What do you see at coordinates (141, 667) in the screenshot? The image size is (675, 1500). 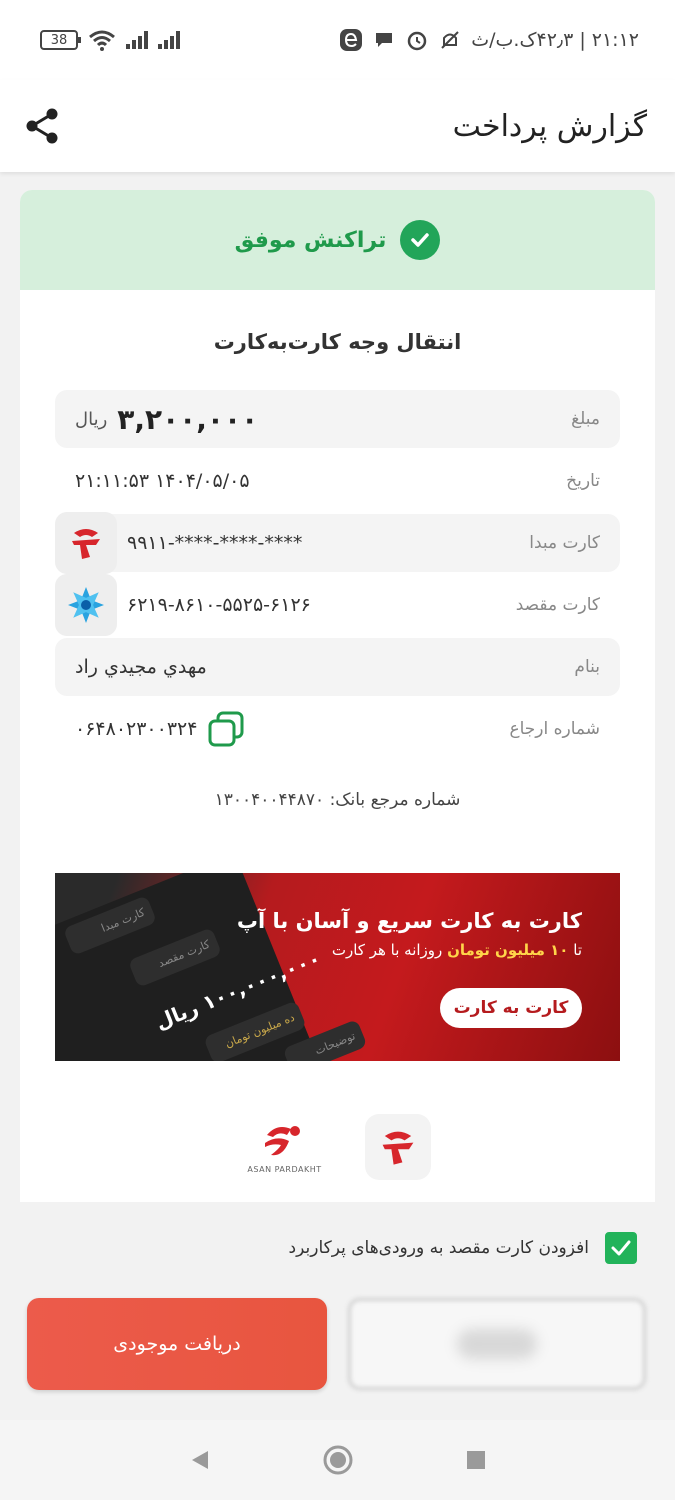 I see `name-value: مهدي مجيدي راد` at bounding box center [141, 667].